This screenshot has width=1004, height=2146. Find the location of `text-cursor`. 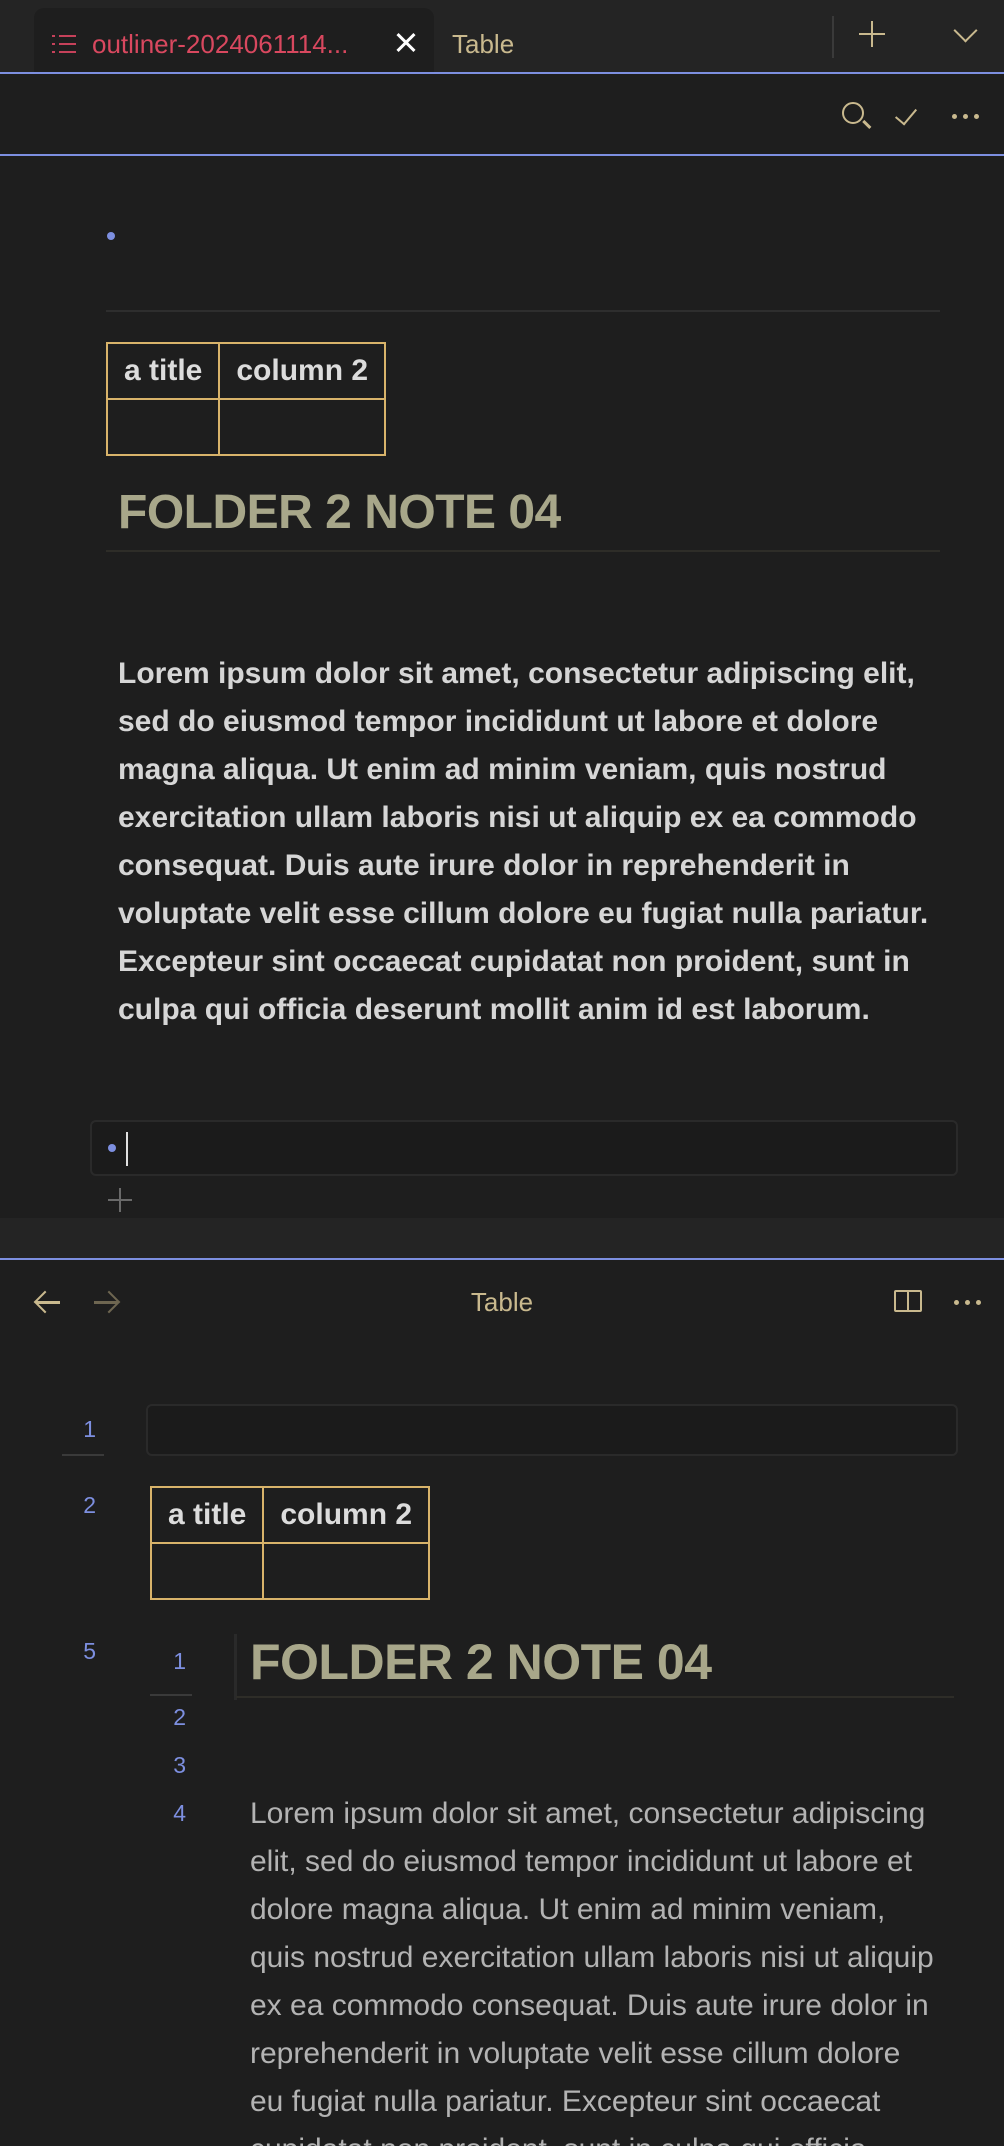

text-cursor is located at coordinates (127, 1149).